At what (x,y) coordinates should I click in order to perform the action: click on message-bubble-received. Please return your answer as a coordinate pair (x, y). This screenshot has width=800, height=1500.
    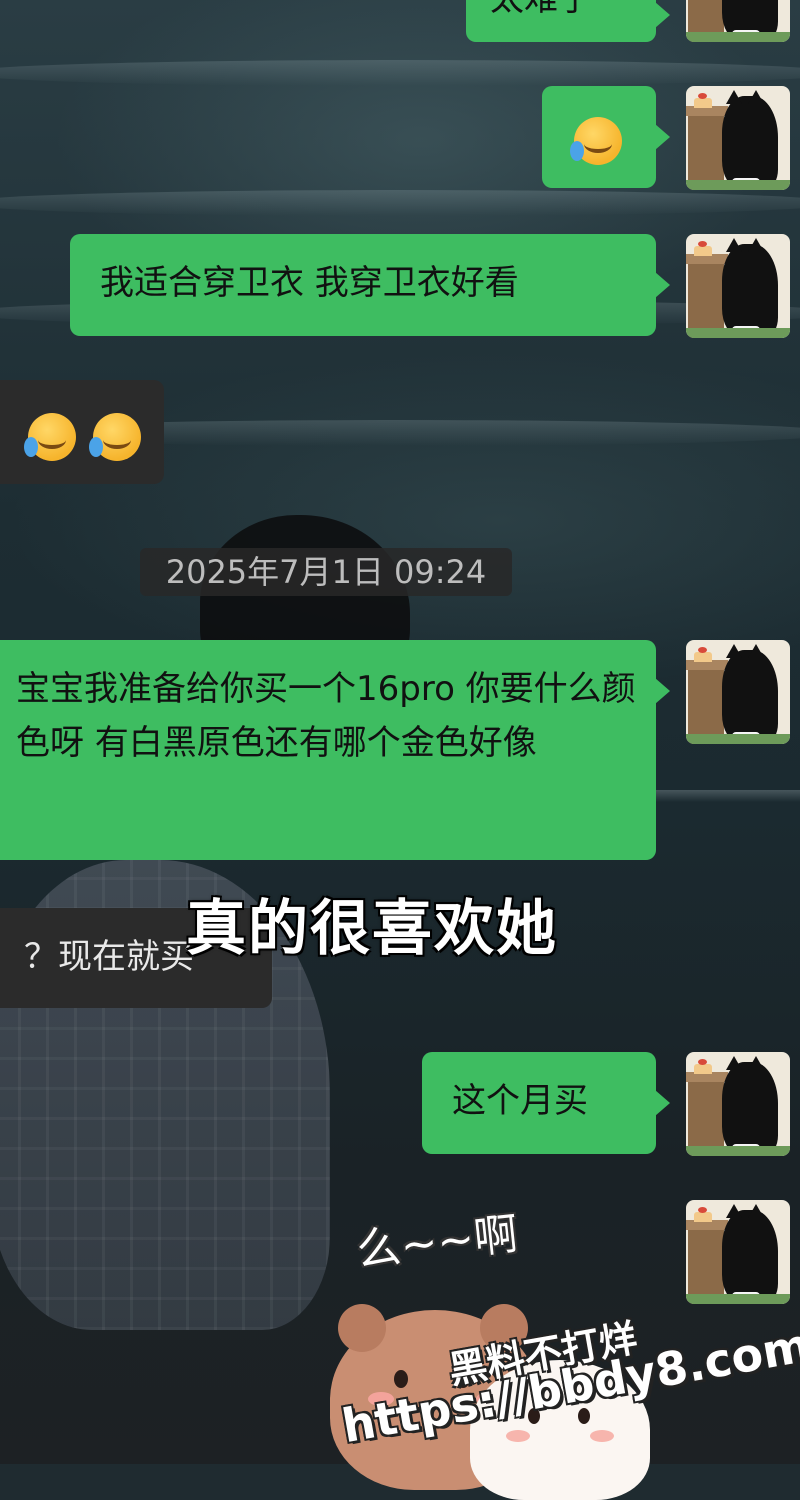
    Looking at the image, I should click on (82, 432).